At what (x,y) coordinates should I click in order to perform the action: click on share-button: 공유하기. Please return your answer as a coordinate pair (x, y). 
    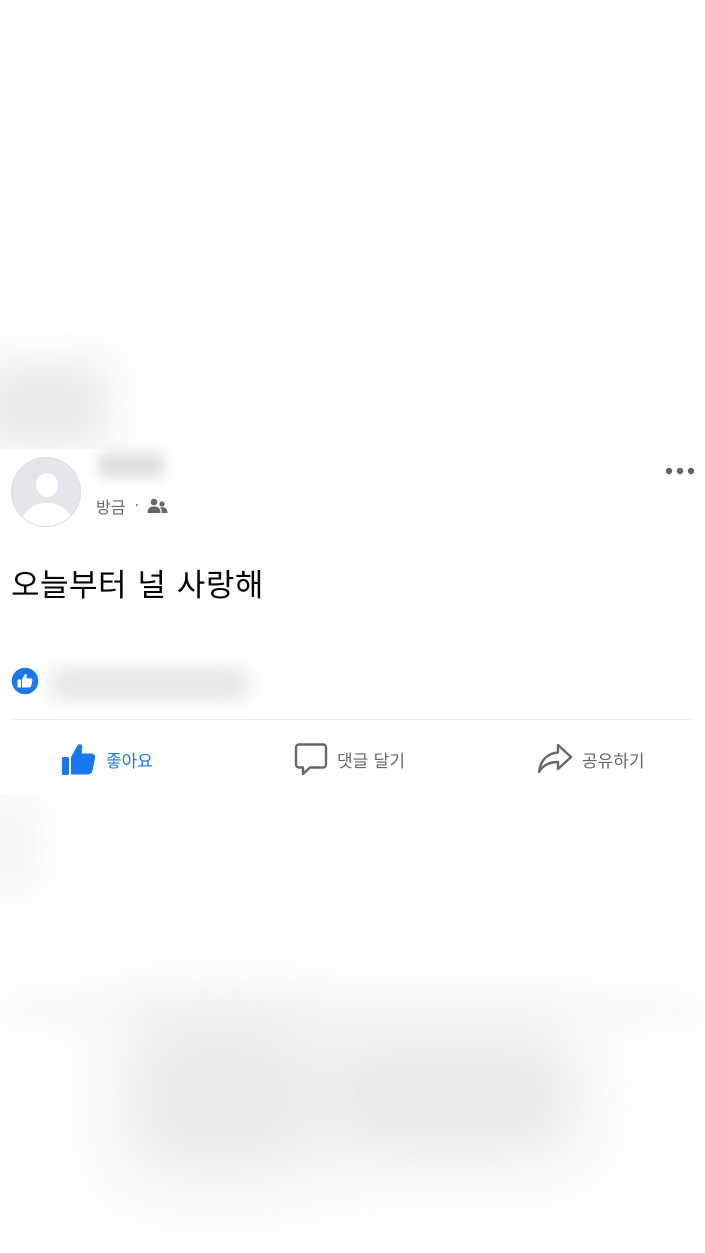
    Looking at the image, I should click on (590, 759).